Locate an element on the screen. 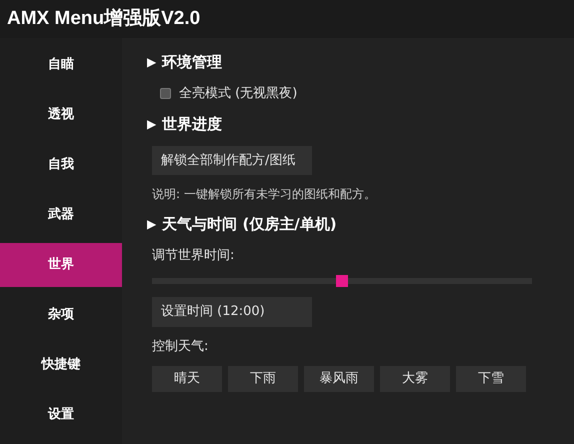 Image resolution: width=574 pixels, height=444 pixels. description-text: 说明: 一键解锁所有未学习的图纸和配方。 is located at coordinates (264, 194).